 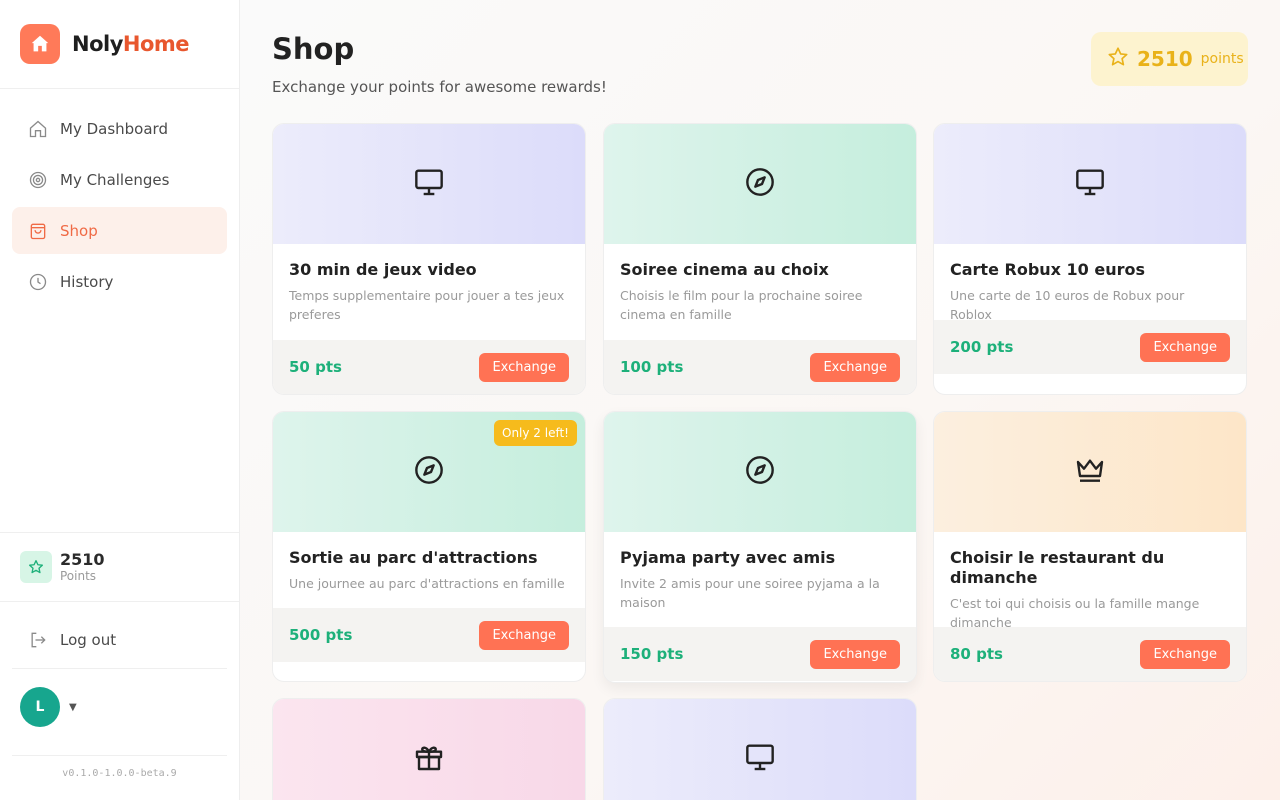 What do you see at coordinates (1222, 59) in the screenshot?
I see `points-balance-label: points` at bounding box center [1222, 59].